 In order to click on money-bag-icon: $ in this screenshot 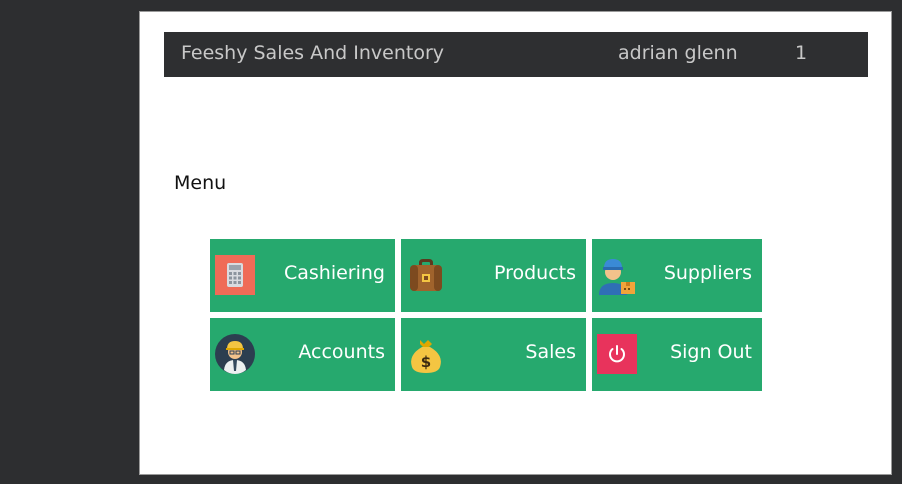, I will do `click(426, 356)`.